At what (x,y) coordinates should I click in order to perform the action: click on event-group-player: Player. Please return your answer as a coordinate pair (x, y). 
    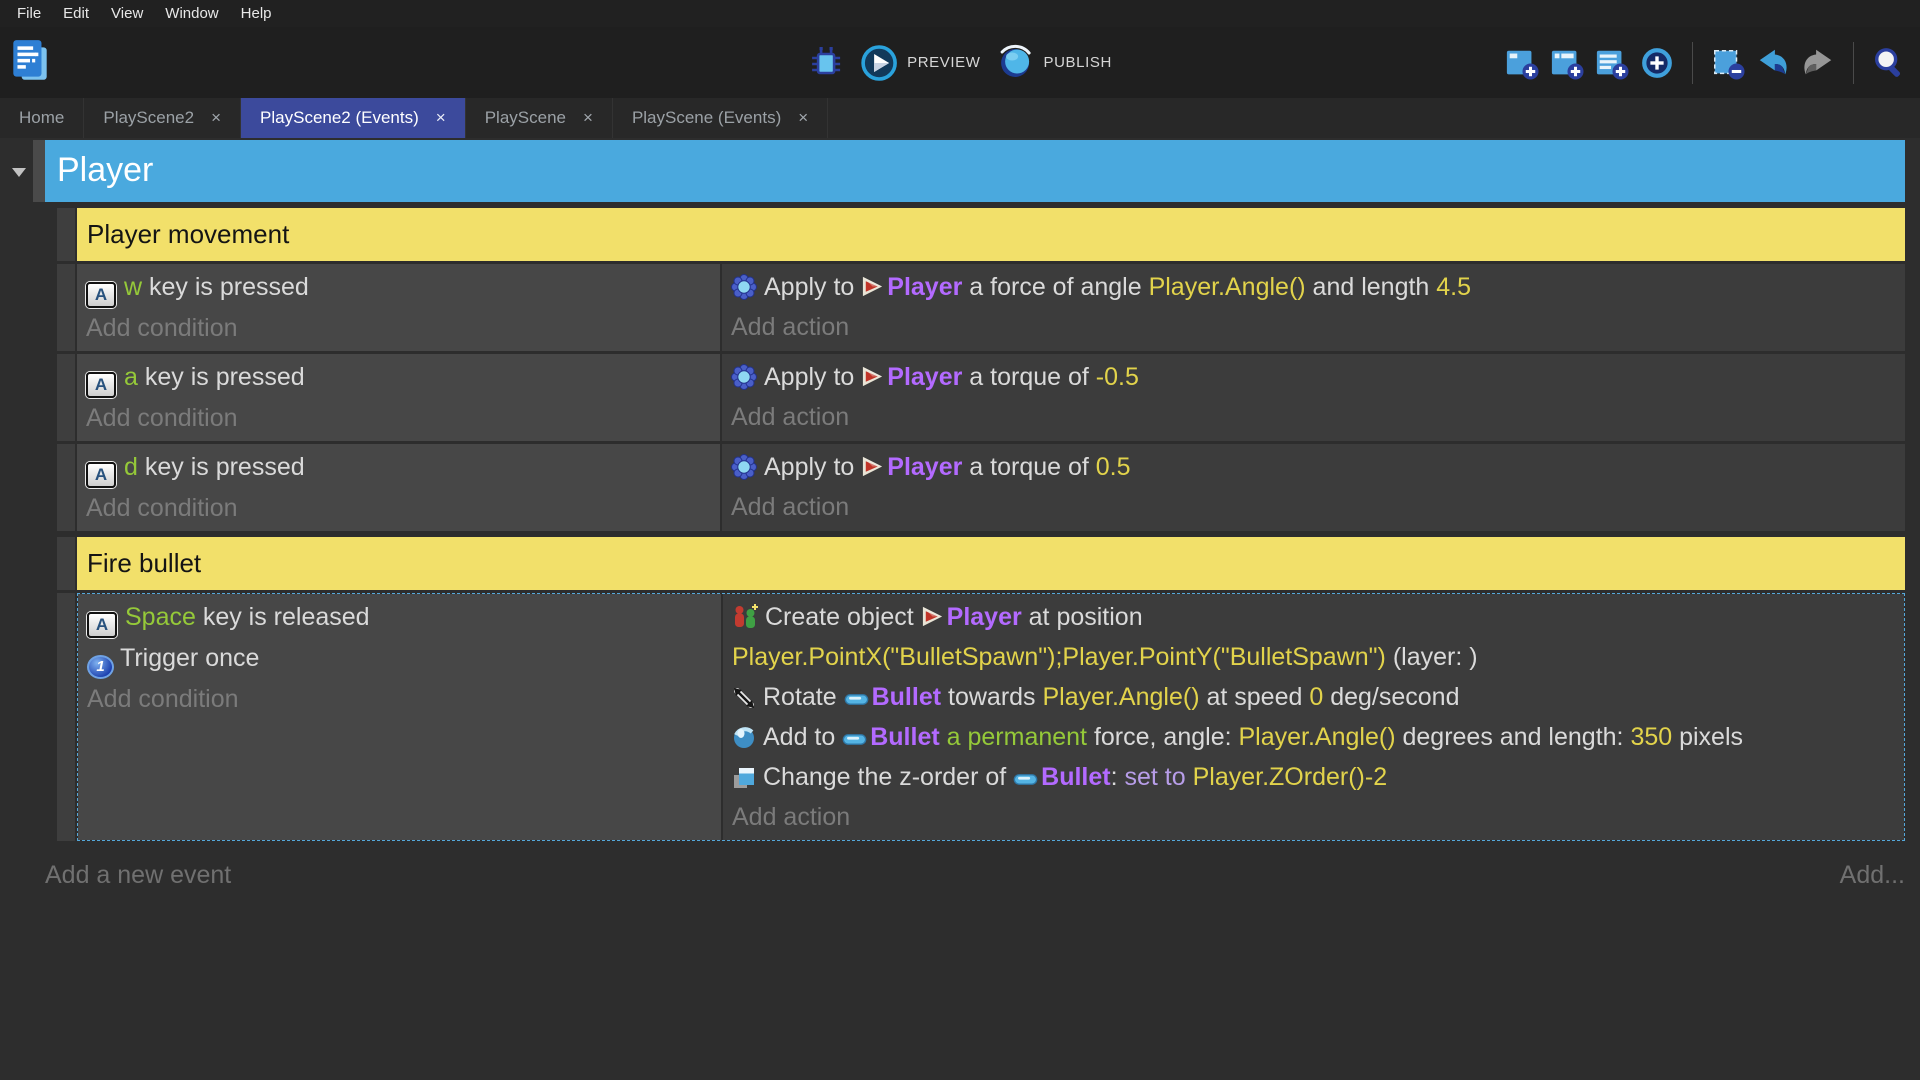
    Looking at the image, I should click on (969, 171).